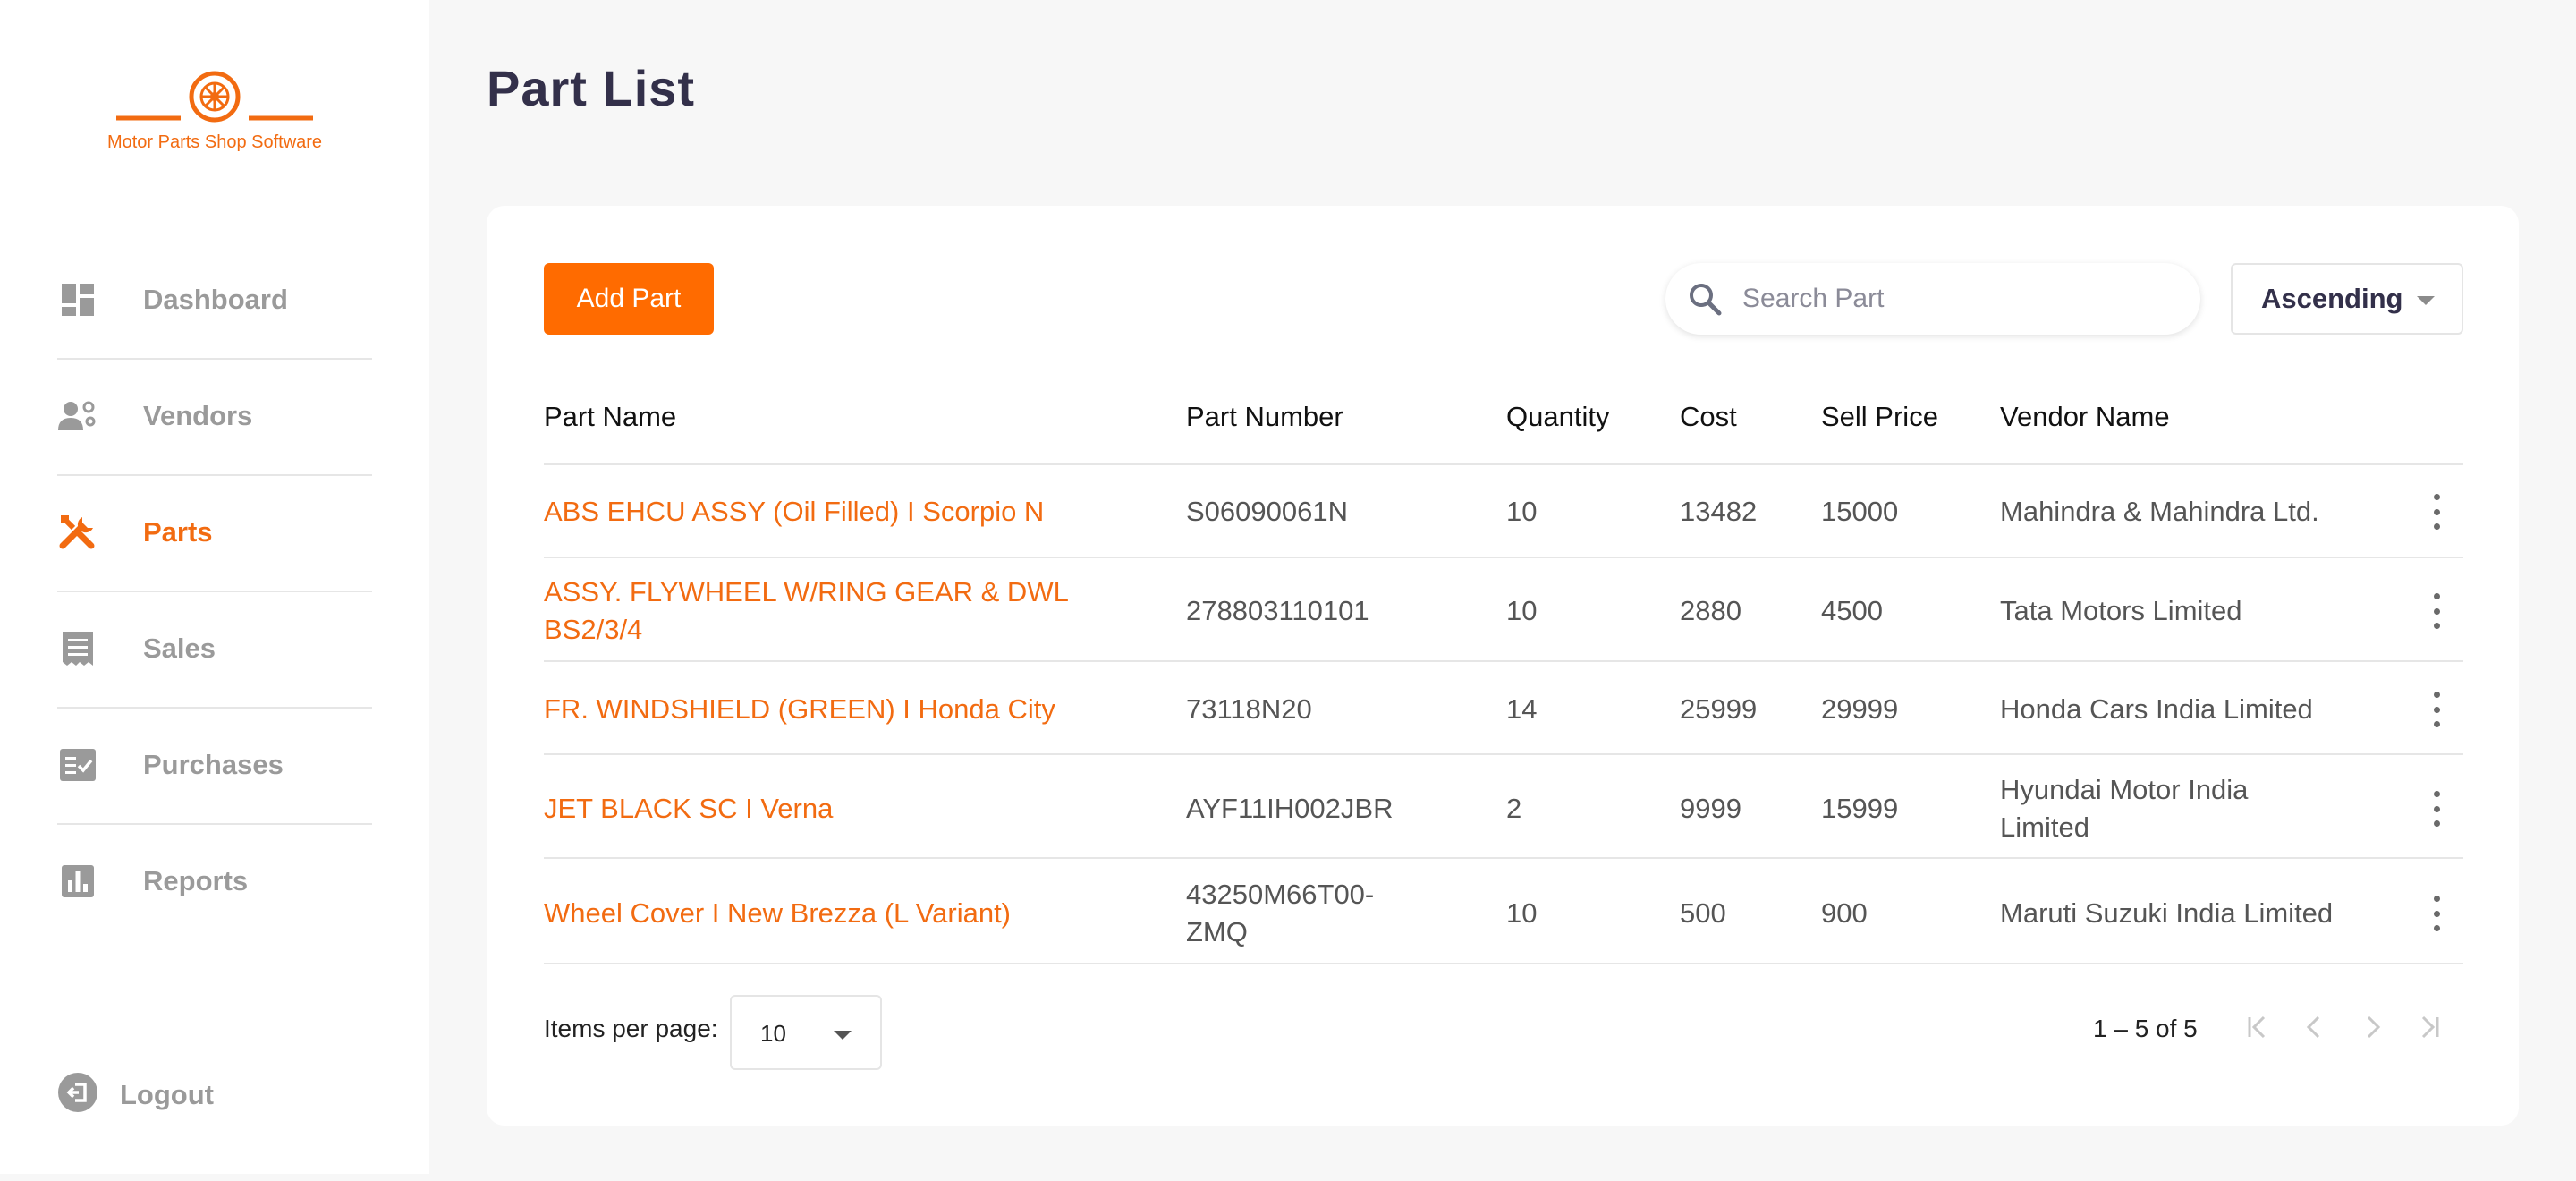 This screenshot has height=1181, width=2576. I want to click on vendor-name-line: Honda Cars India Limited, so click(2156, 709).